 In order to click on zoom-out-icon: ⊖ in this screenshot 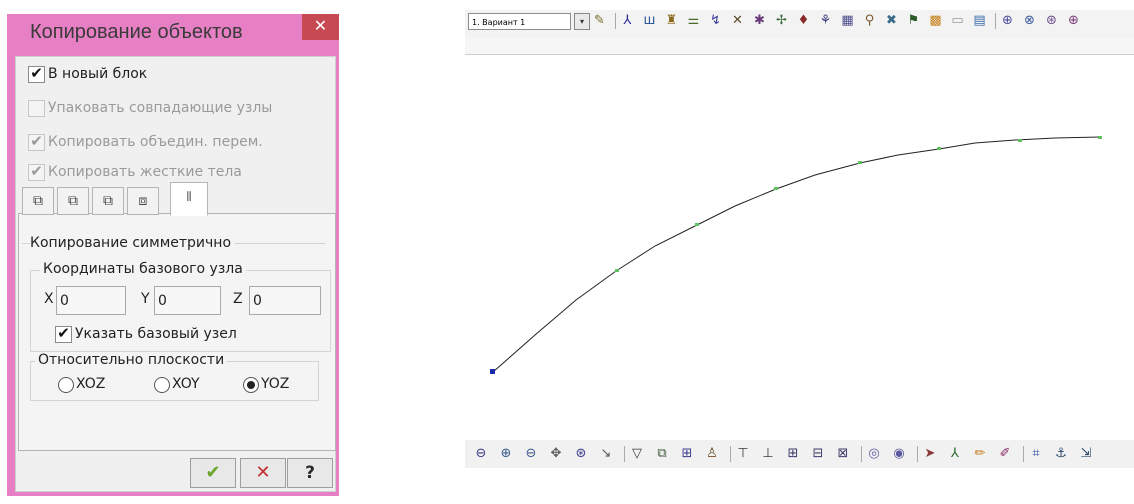, I will do `click(531, 454)`.